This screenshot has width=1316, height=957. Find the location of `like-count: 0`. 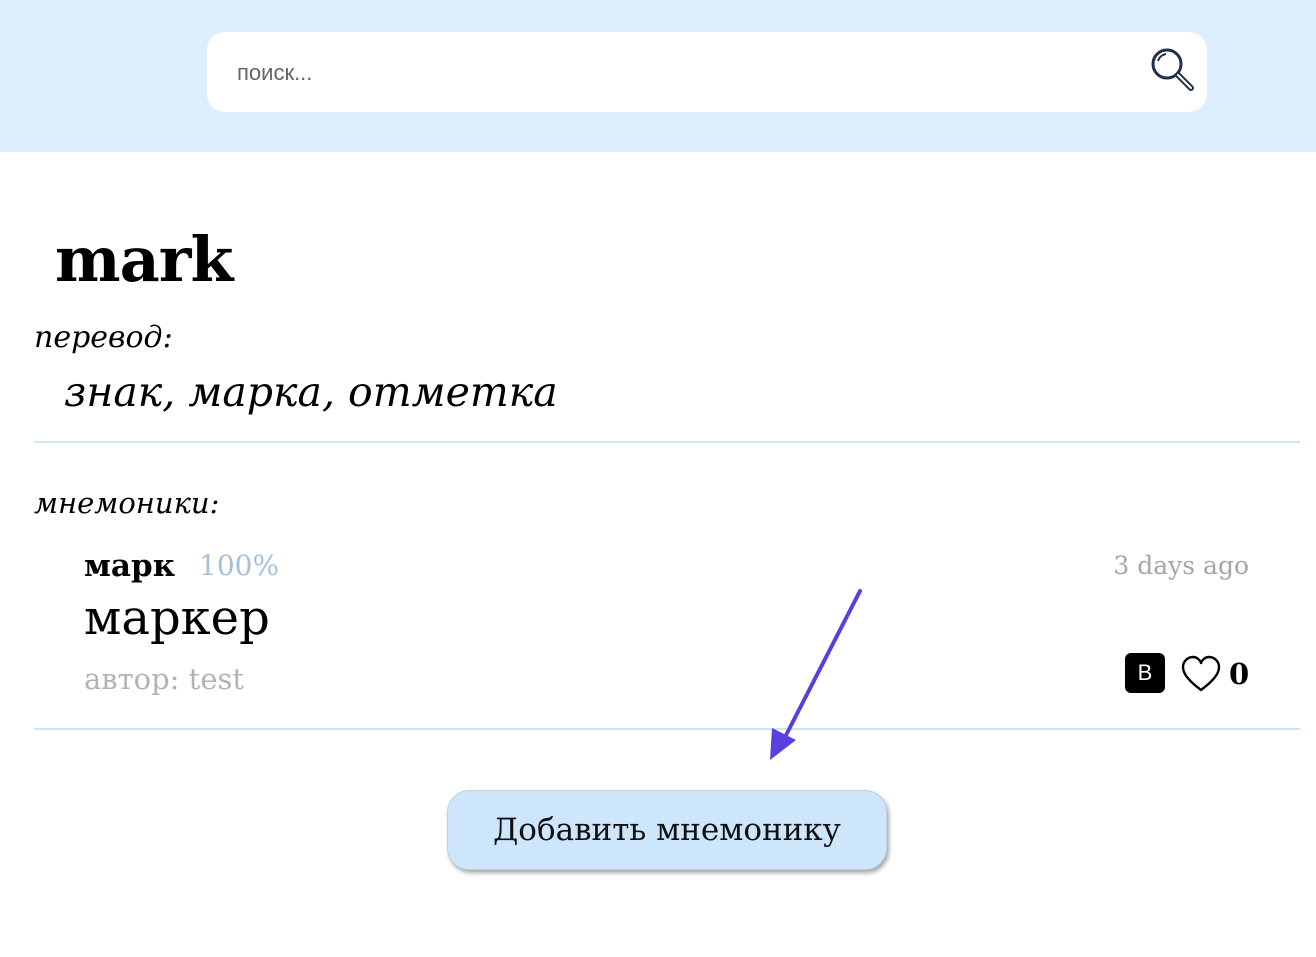

like-count: 0 is located at coordinates (1239, 674).